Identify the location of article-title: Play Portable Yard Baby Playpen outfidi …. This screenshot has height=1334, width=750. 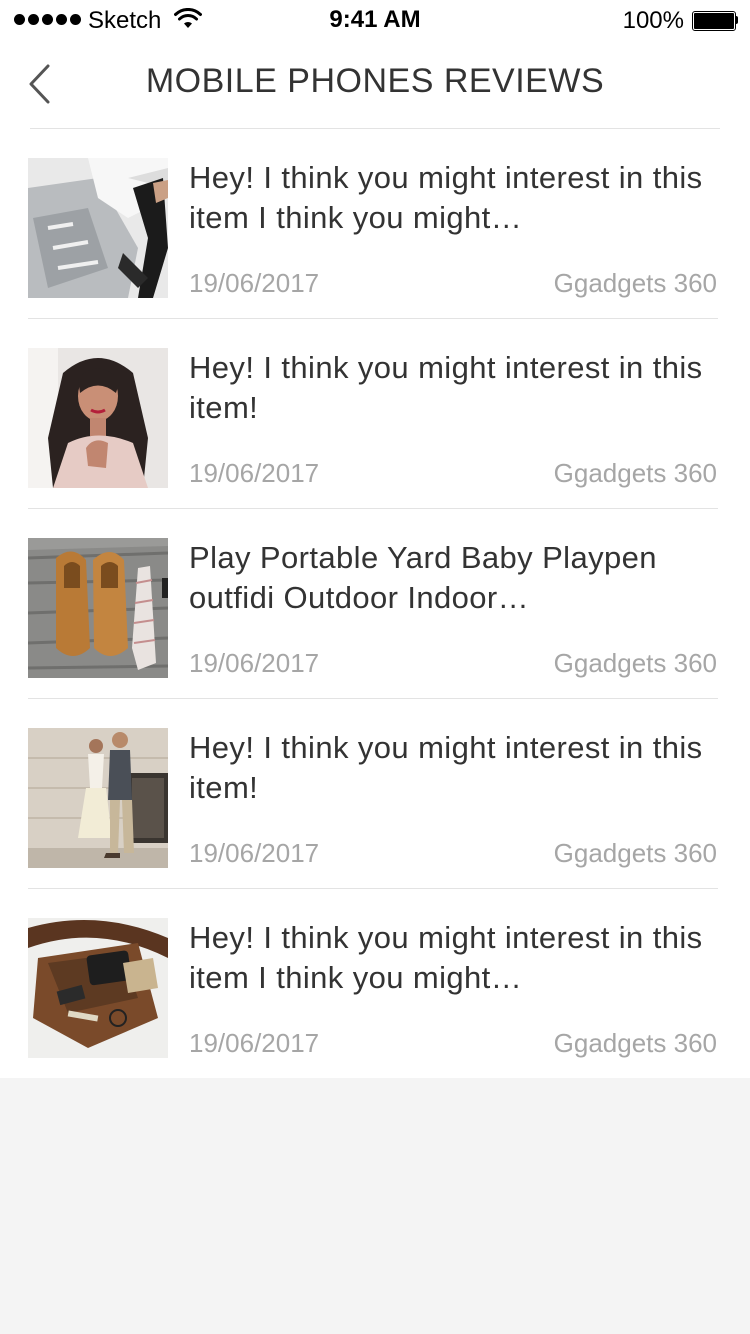
(423, 577).